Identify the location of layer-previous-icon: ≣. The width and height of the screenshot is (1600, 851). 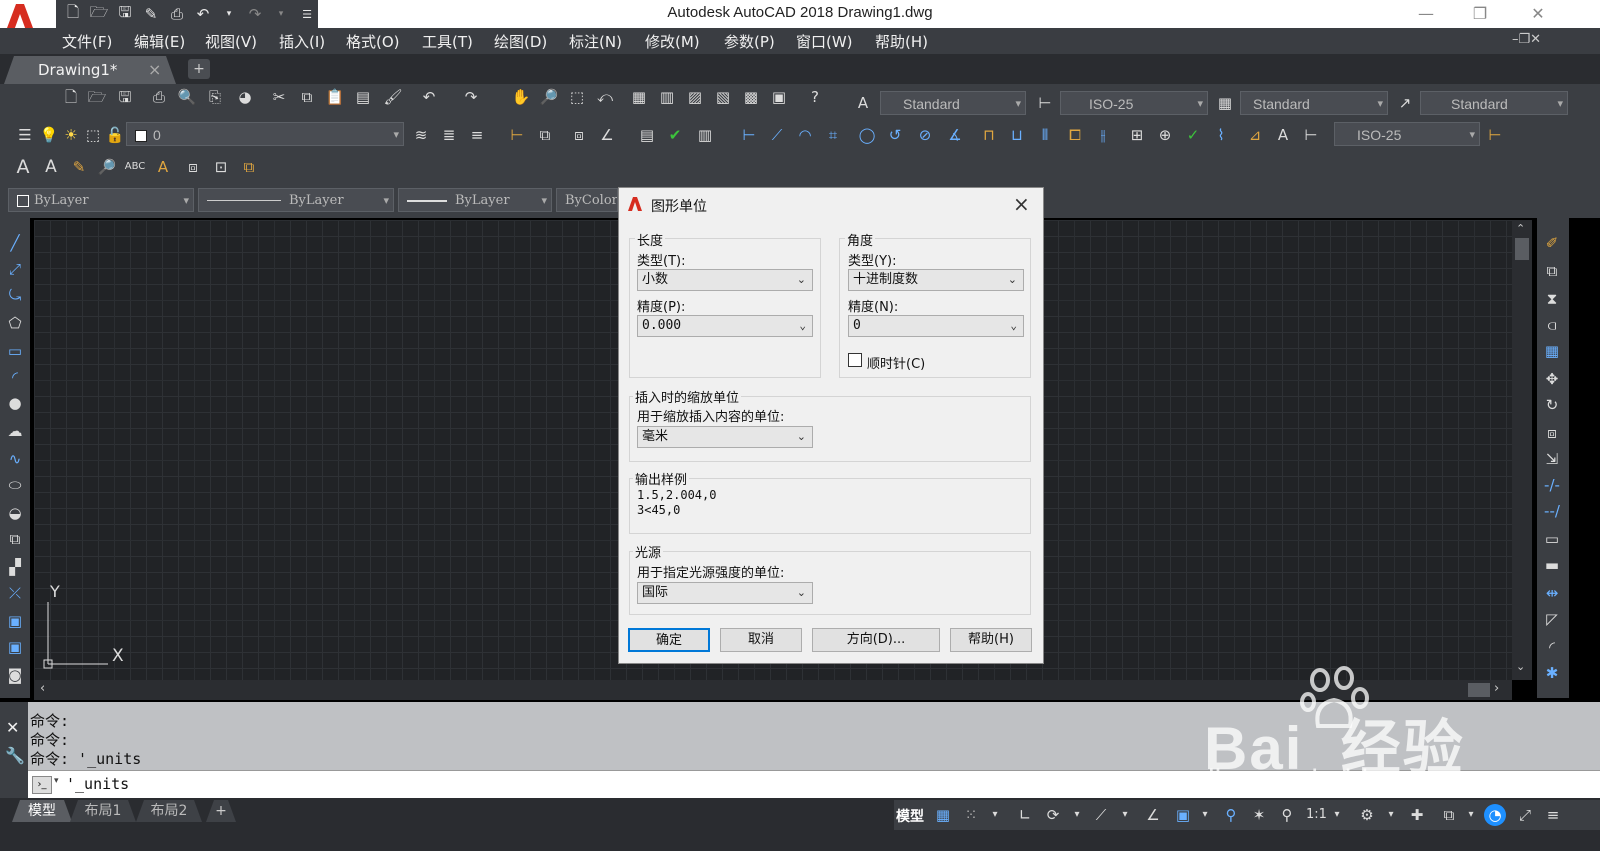
(449, 135).